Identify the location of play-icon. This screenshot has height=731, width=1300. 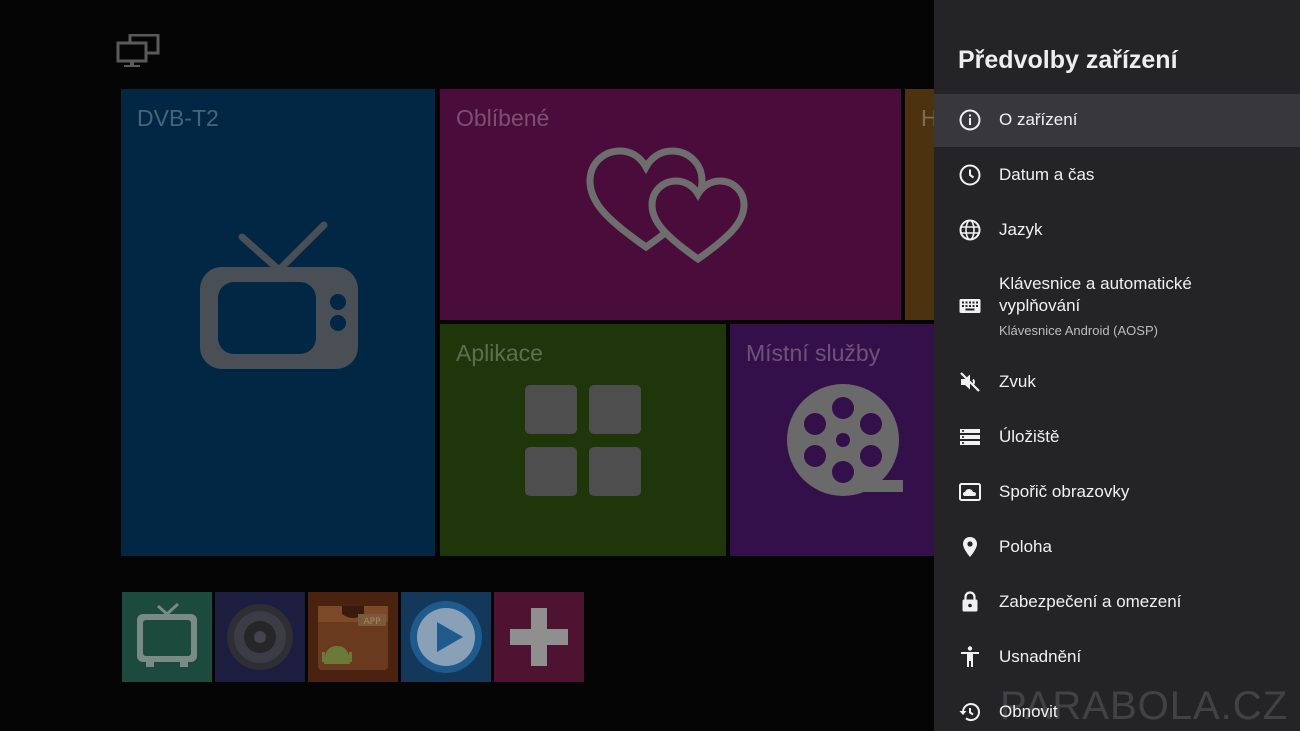
(446, 637).